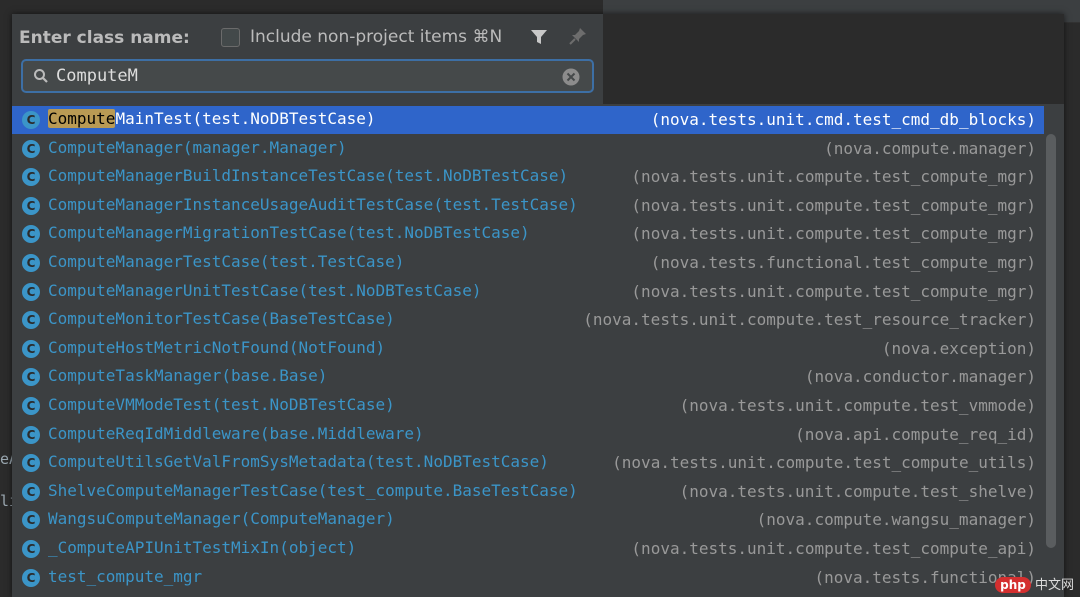 The image size is (1080, 597). I want to click on result-class-text: MainTest(test.NoDBTestCase), so click(245, 118).